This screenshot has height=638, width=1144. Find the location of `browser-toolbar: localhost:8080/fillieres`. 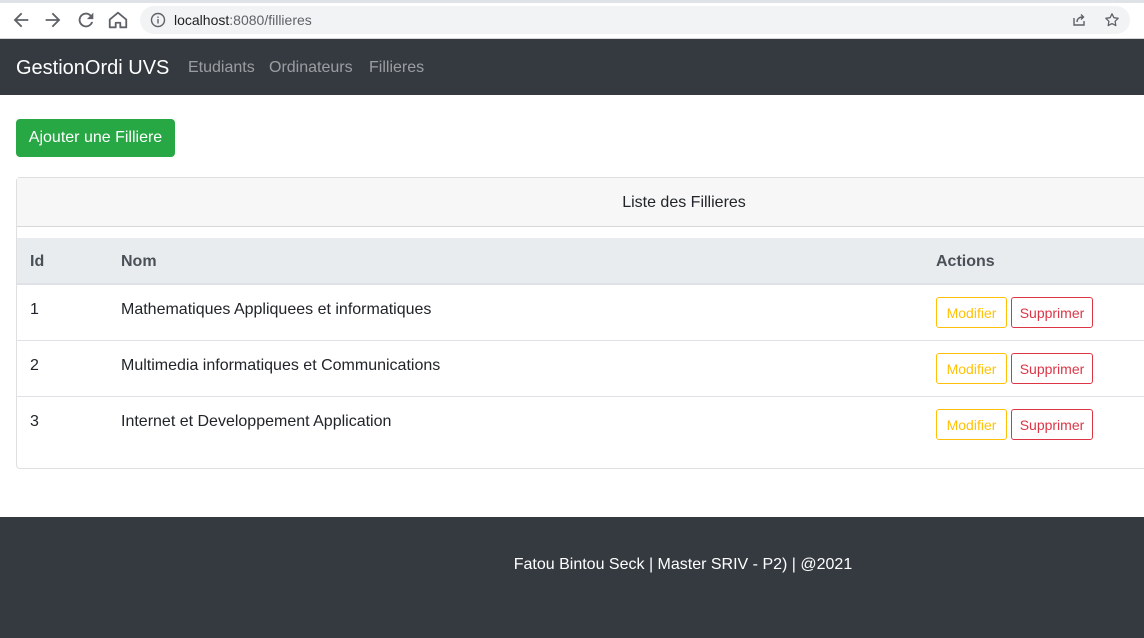

browser-toolbar: localhost:8080/fillieres is located at coordinates (572, 19).